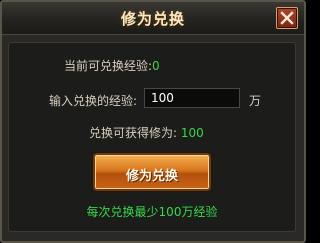  I want to click on close-icon, so click(287, 18).